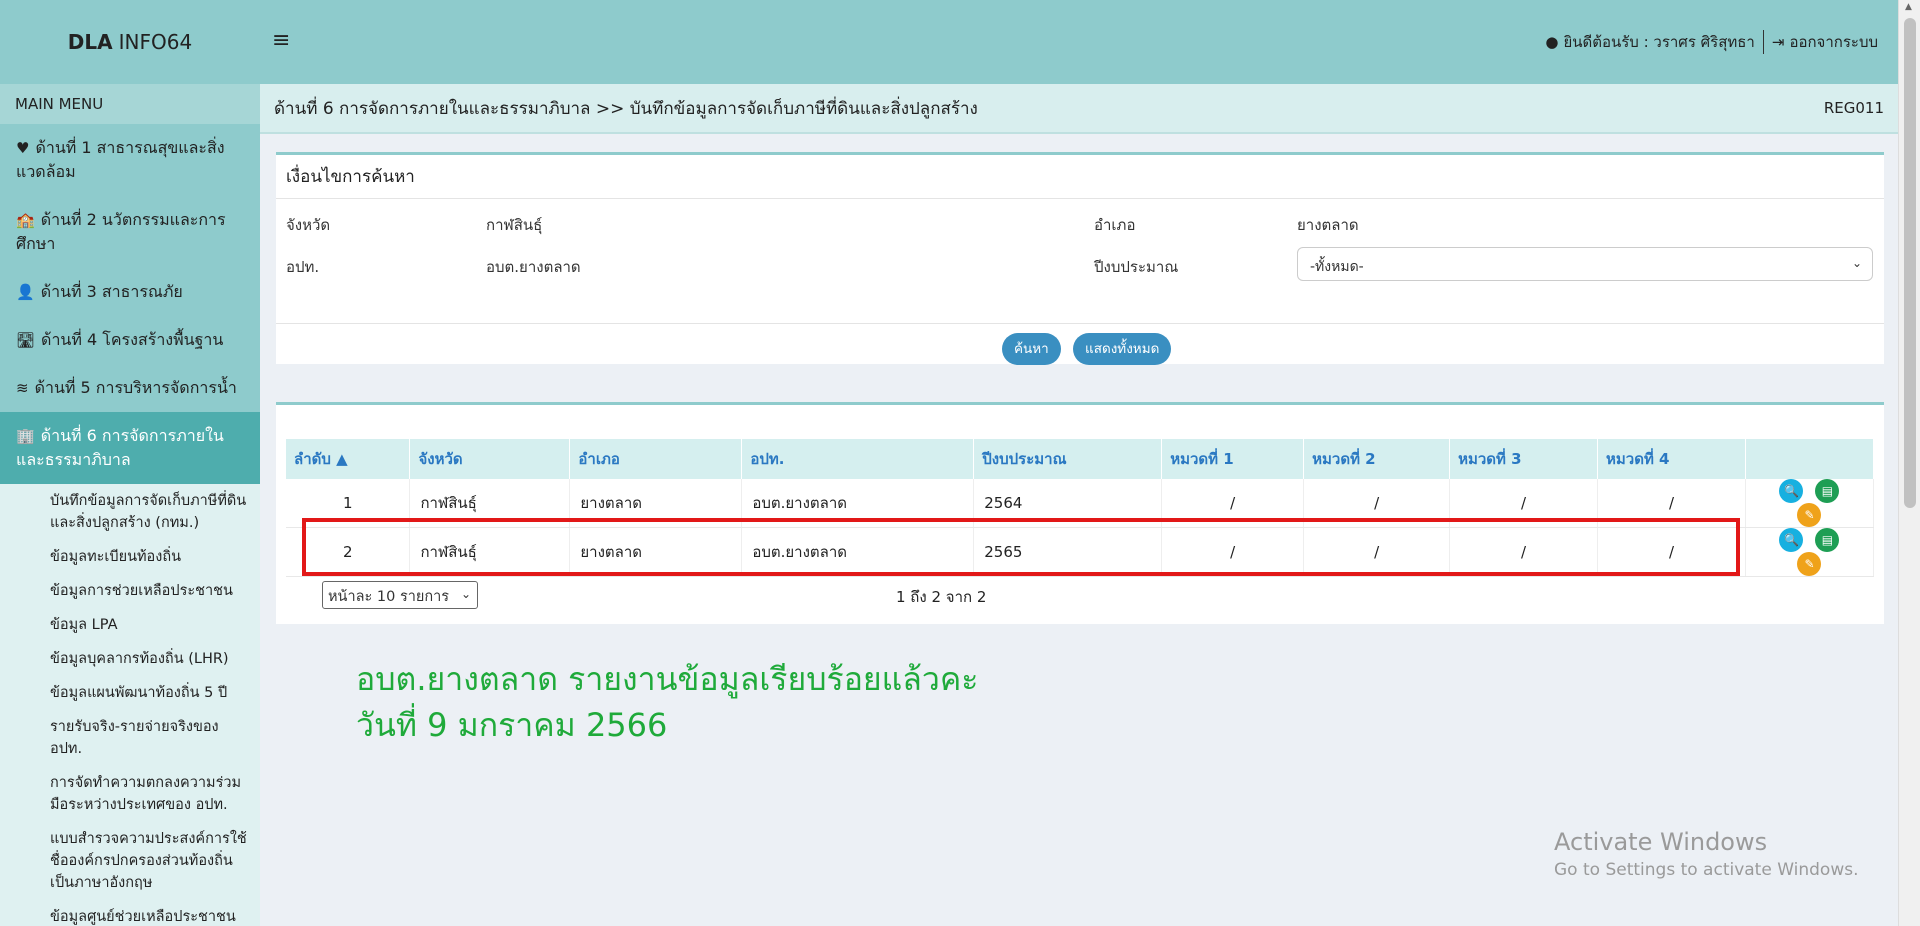 The width and height of the screenshot is (1920, 926). I want to click on road-icon: 🛣, so click(26, 340).